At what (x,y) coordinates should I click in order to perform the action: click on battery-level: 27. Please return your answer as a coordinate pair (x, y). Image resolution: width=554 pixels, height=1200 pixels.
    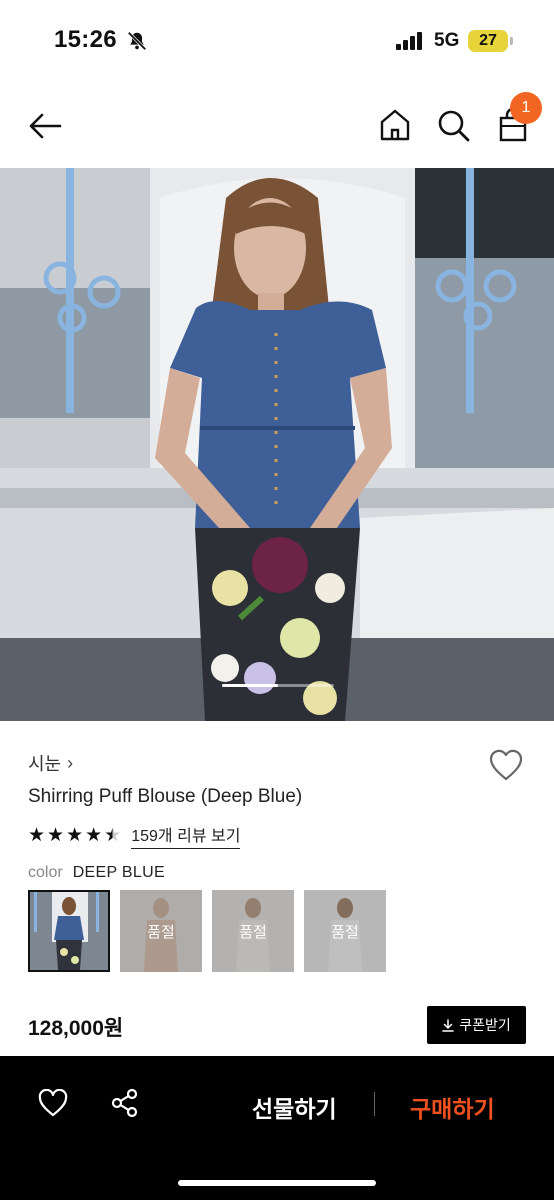
    Looking at the image, I should click on (488, 41).